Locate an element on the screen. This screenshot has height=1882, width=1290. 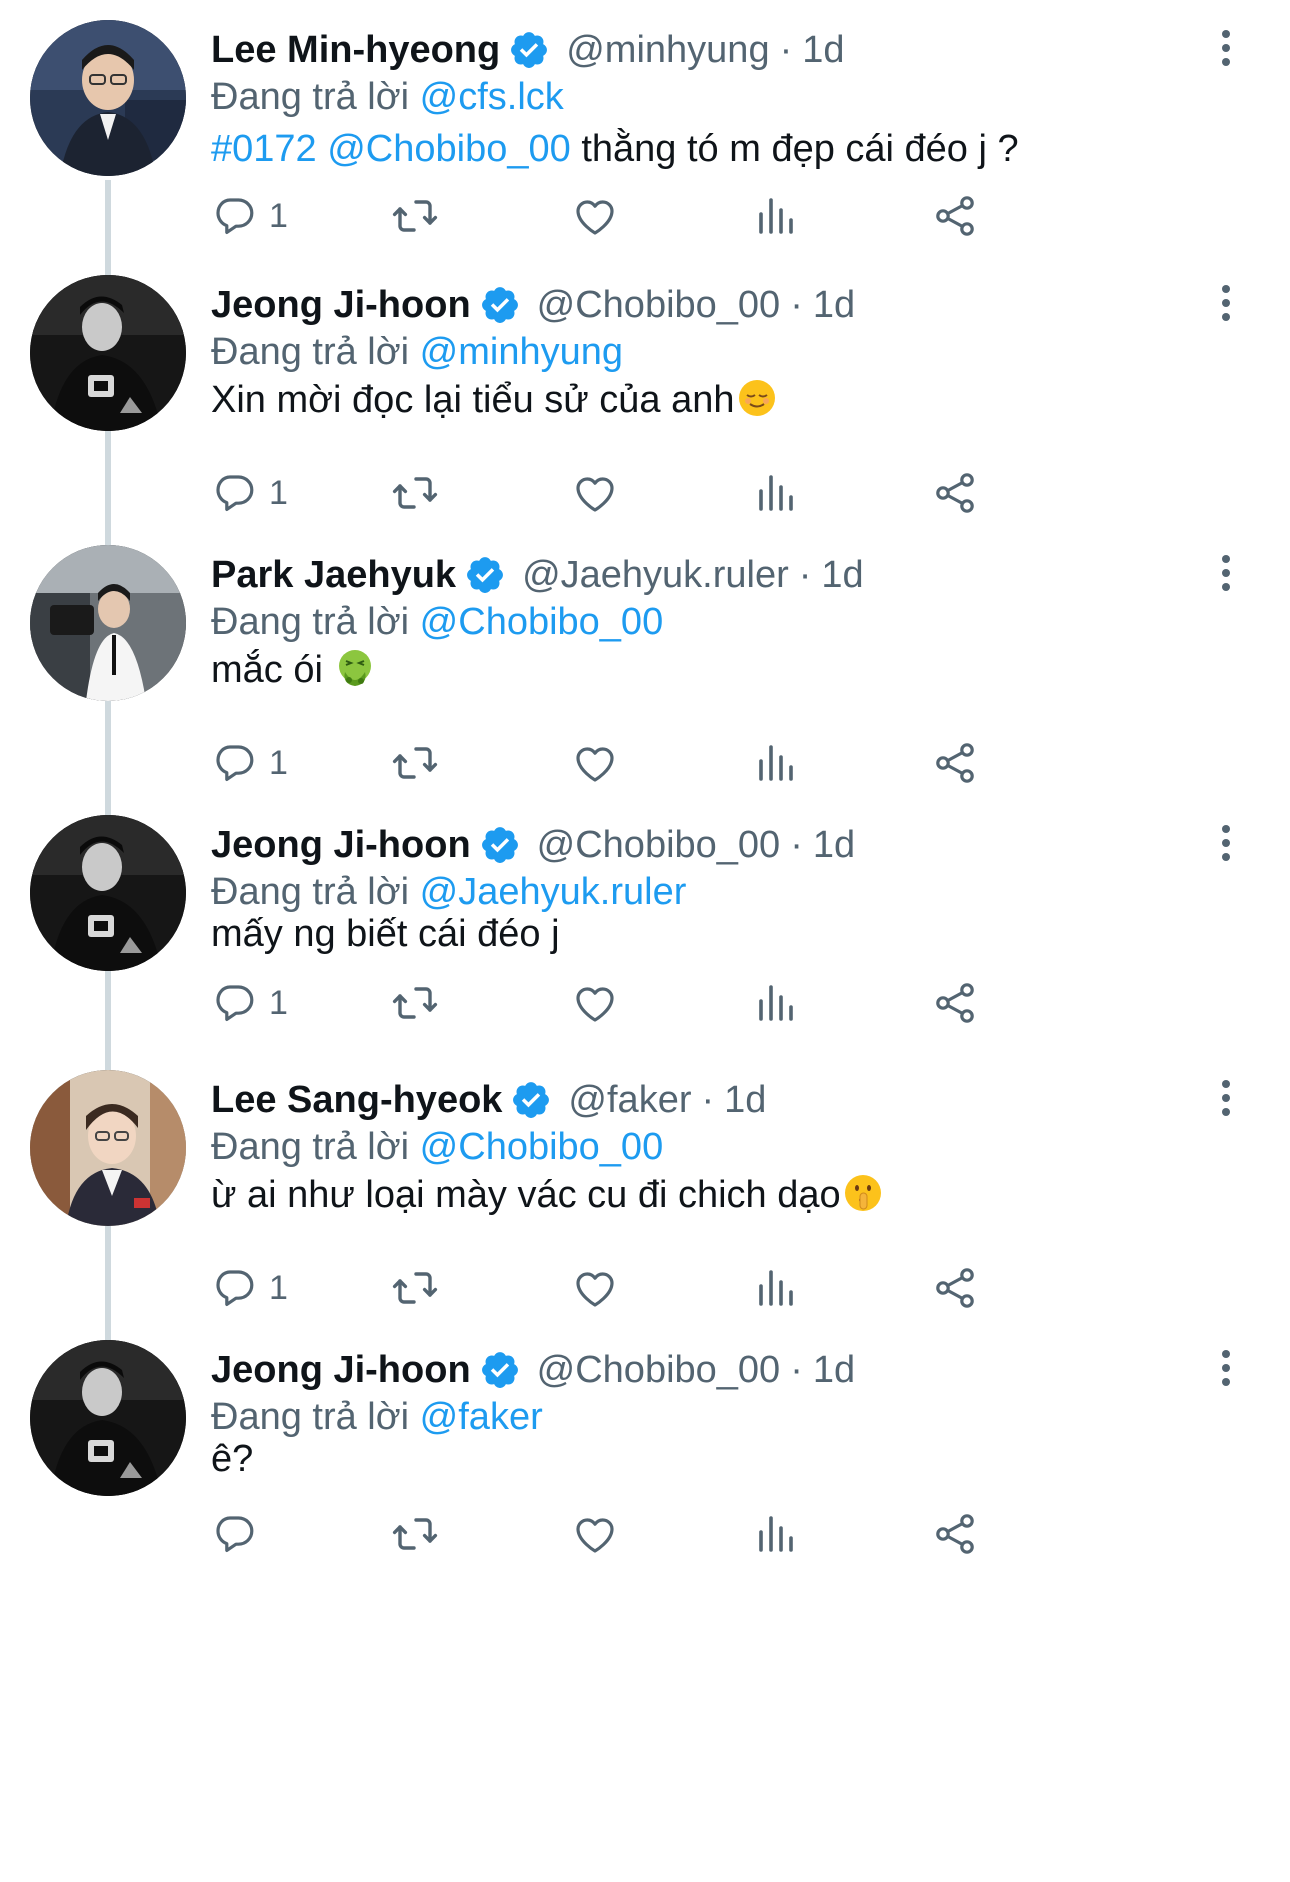
tweet-text: ừ ai như loại mày vác cu đi chich dạo is located at coordinates (547, 1195).